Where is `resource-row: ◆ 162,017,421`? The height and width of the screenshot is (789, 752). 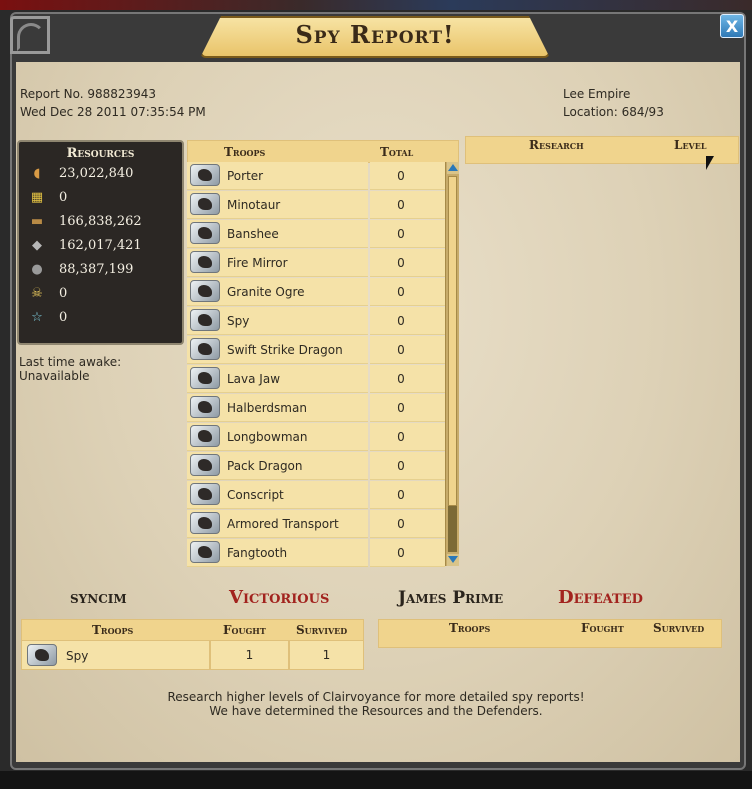
resource-row: ◆ 162,017,421 is located at coordinates (104, 246).